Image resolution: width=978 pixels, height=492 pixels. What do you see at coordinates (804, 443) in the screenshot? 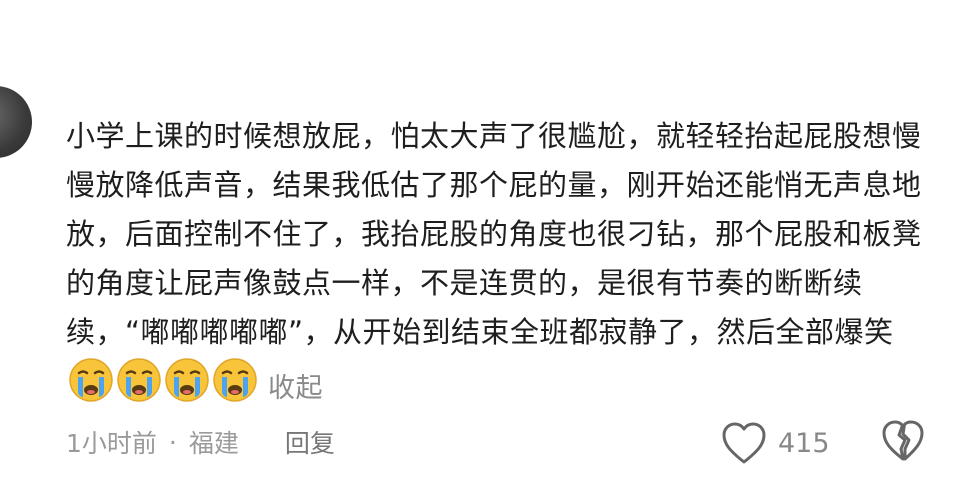
I see `like-count: 415` at bounding box center [804, 443].